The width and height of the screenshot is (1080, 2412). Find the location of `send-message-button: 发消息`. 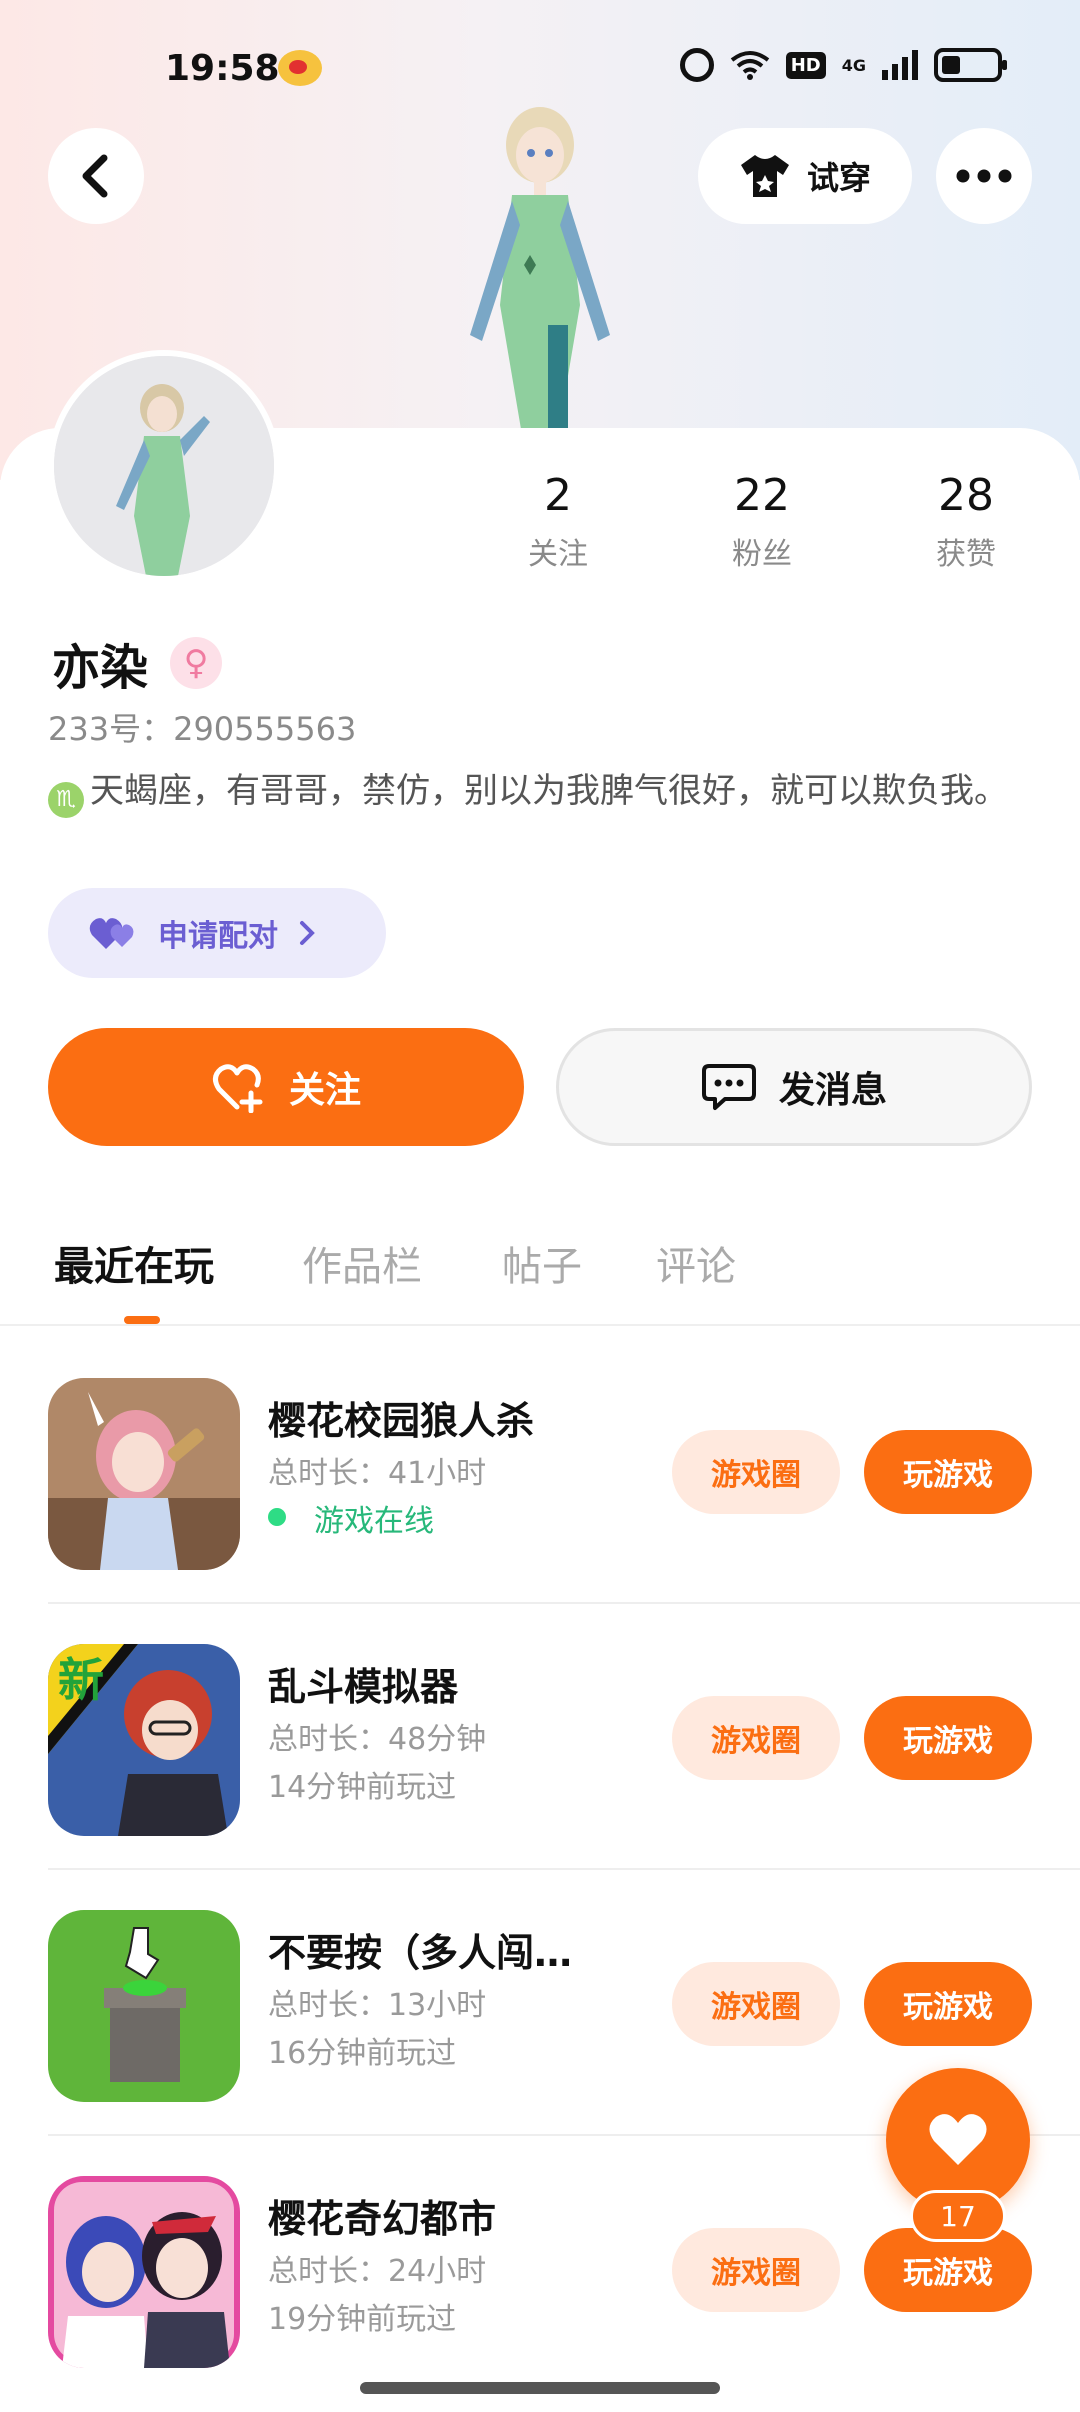

send-message-button: 发消息 is located at coordinates (794, 1087).